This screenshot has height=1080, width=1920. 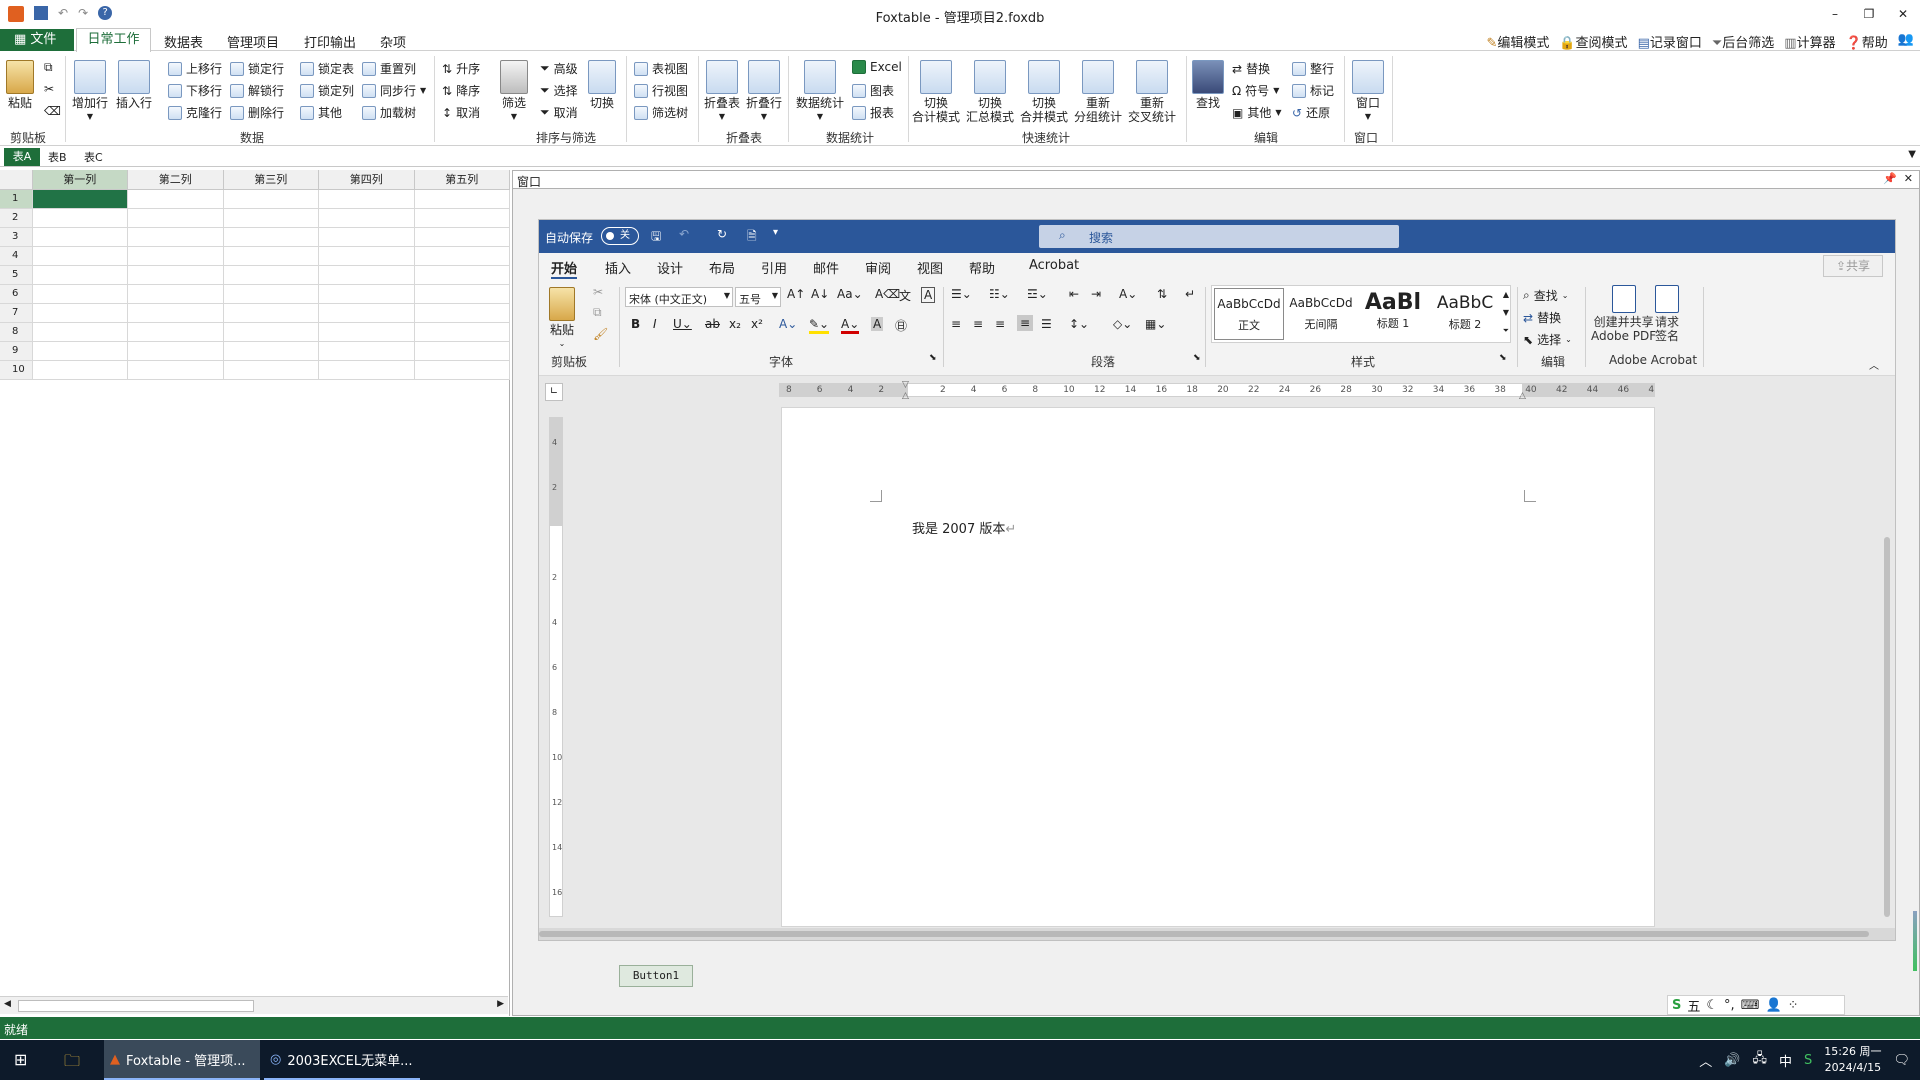 I want to click on word-vscroll-thumb, so click(x=1887, y=727).